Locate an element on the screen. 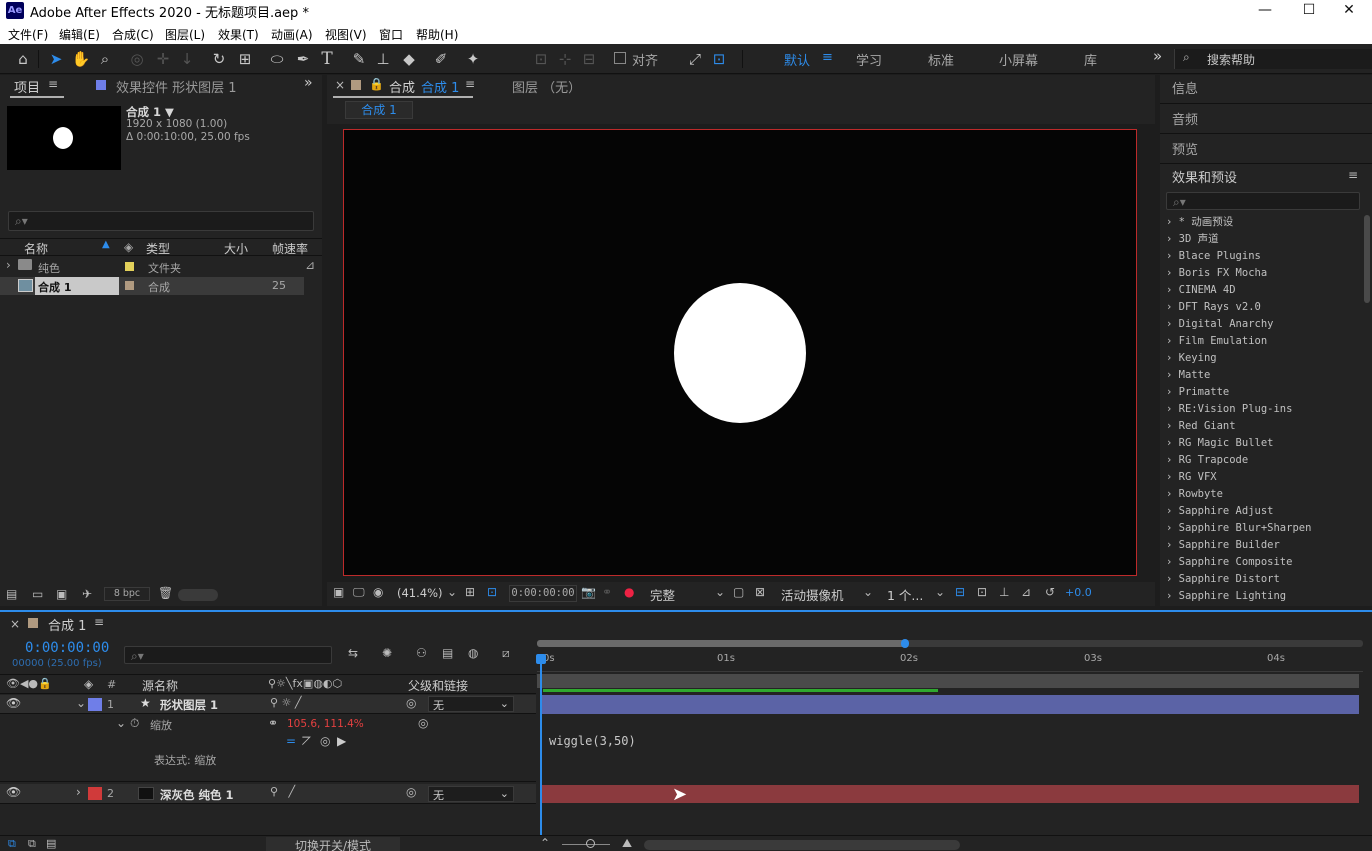  close-tab-icon: × is located at coordinates (15, 624).